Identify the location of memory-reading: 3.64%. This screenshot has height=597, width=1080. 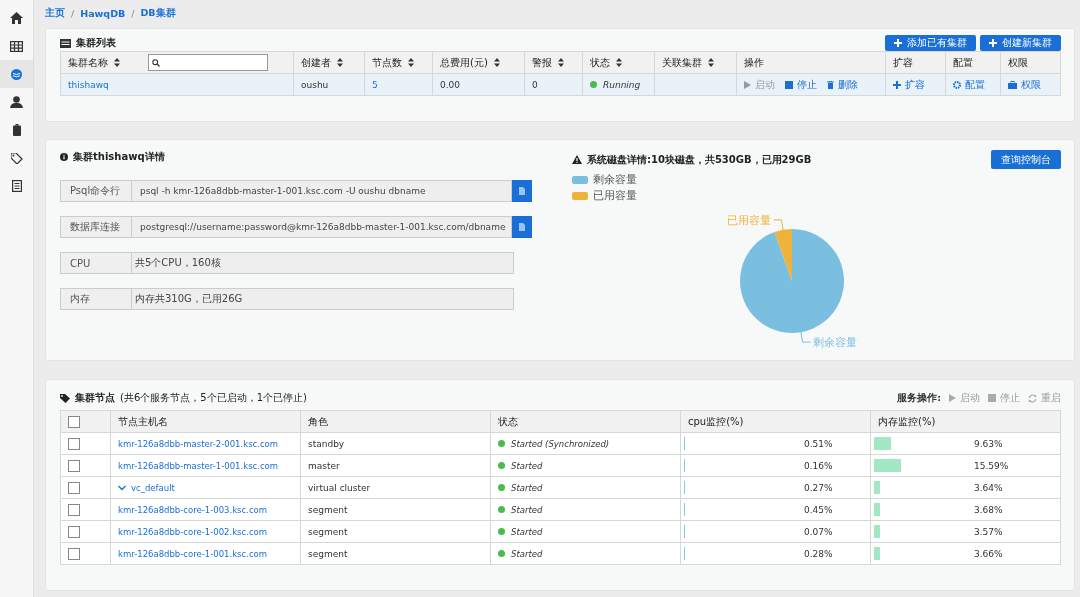
(988, 487).